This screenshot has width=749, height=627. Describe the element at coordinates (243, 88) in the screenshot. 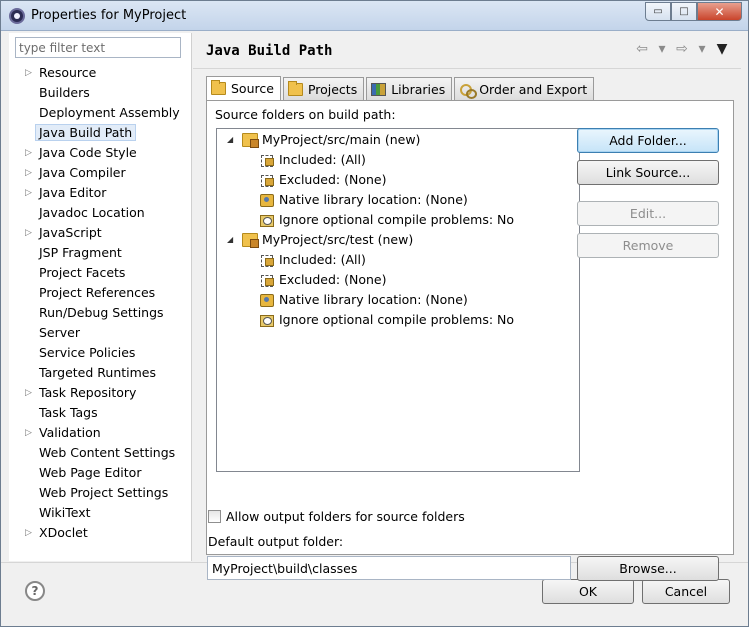

I see `tab-source: Source` at that location.